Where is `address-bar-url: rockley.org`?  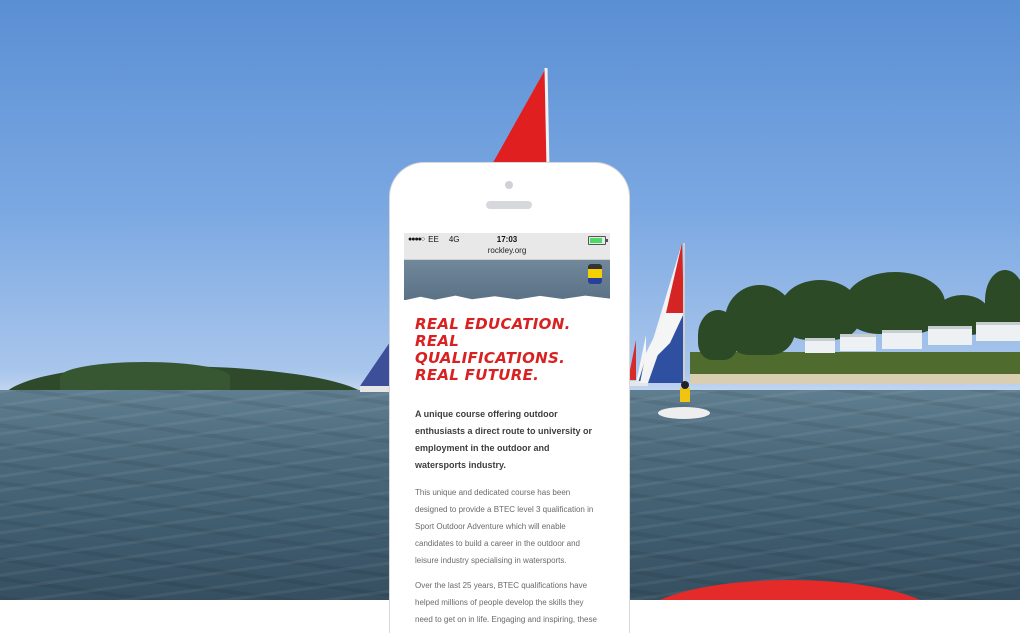
address-bar-url: rockley.org is located at coordinates (507, 250).